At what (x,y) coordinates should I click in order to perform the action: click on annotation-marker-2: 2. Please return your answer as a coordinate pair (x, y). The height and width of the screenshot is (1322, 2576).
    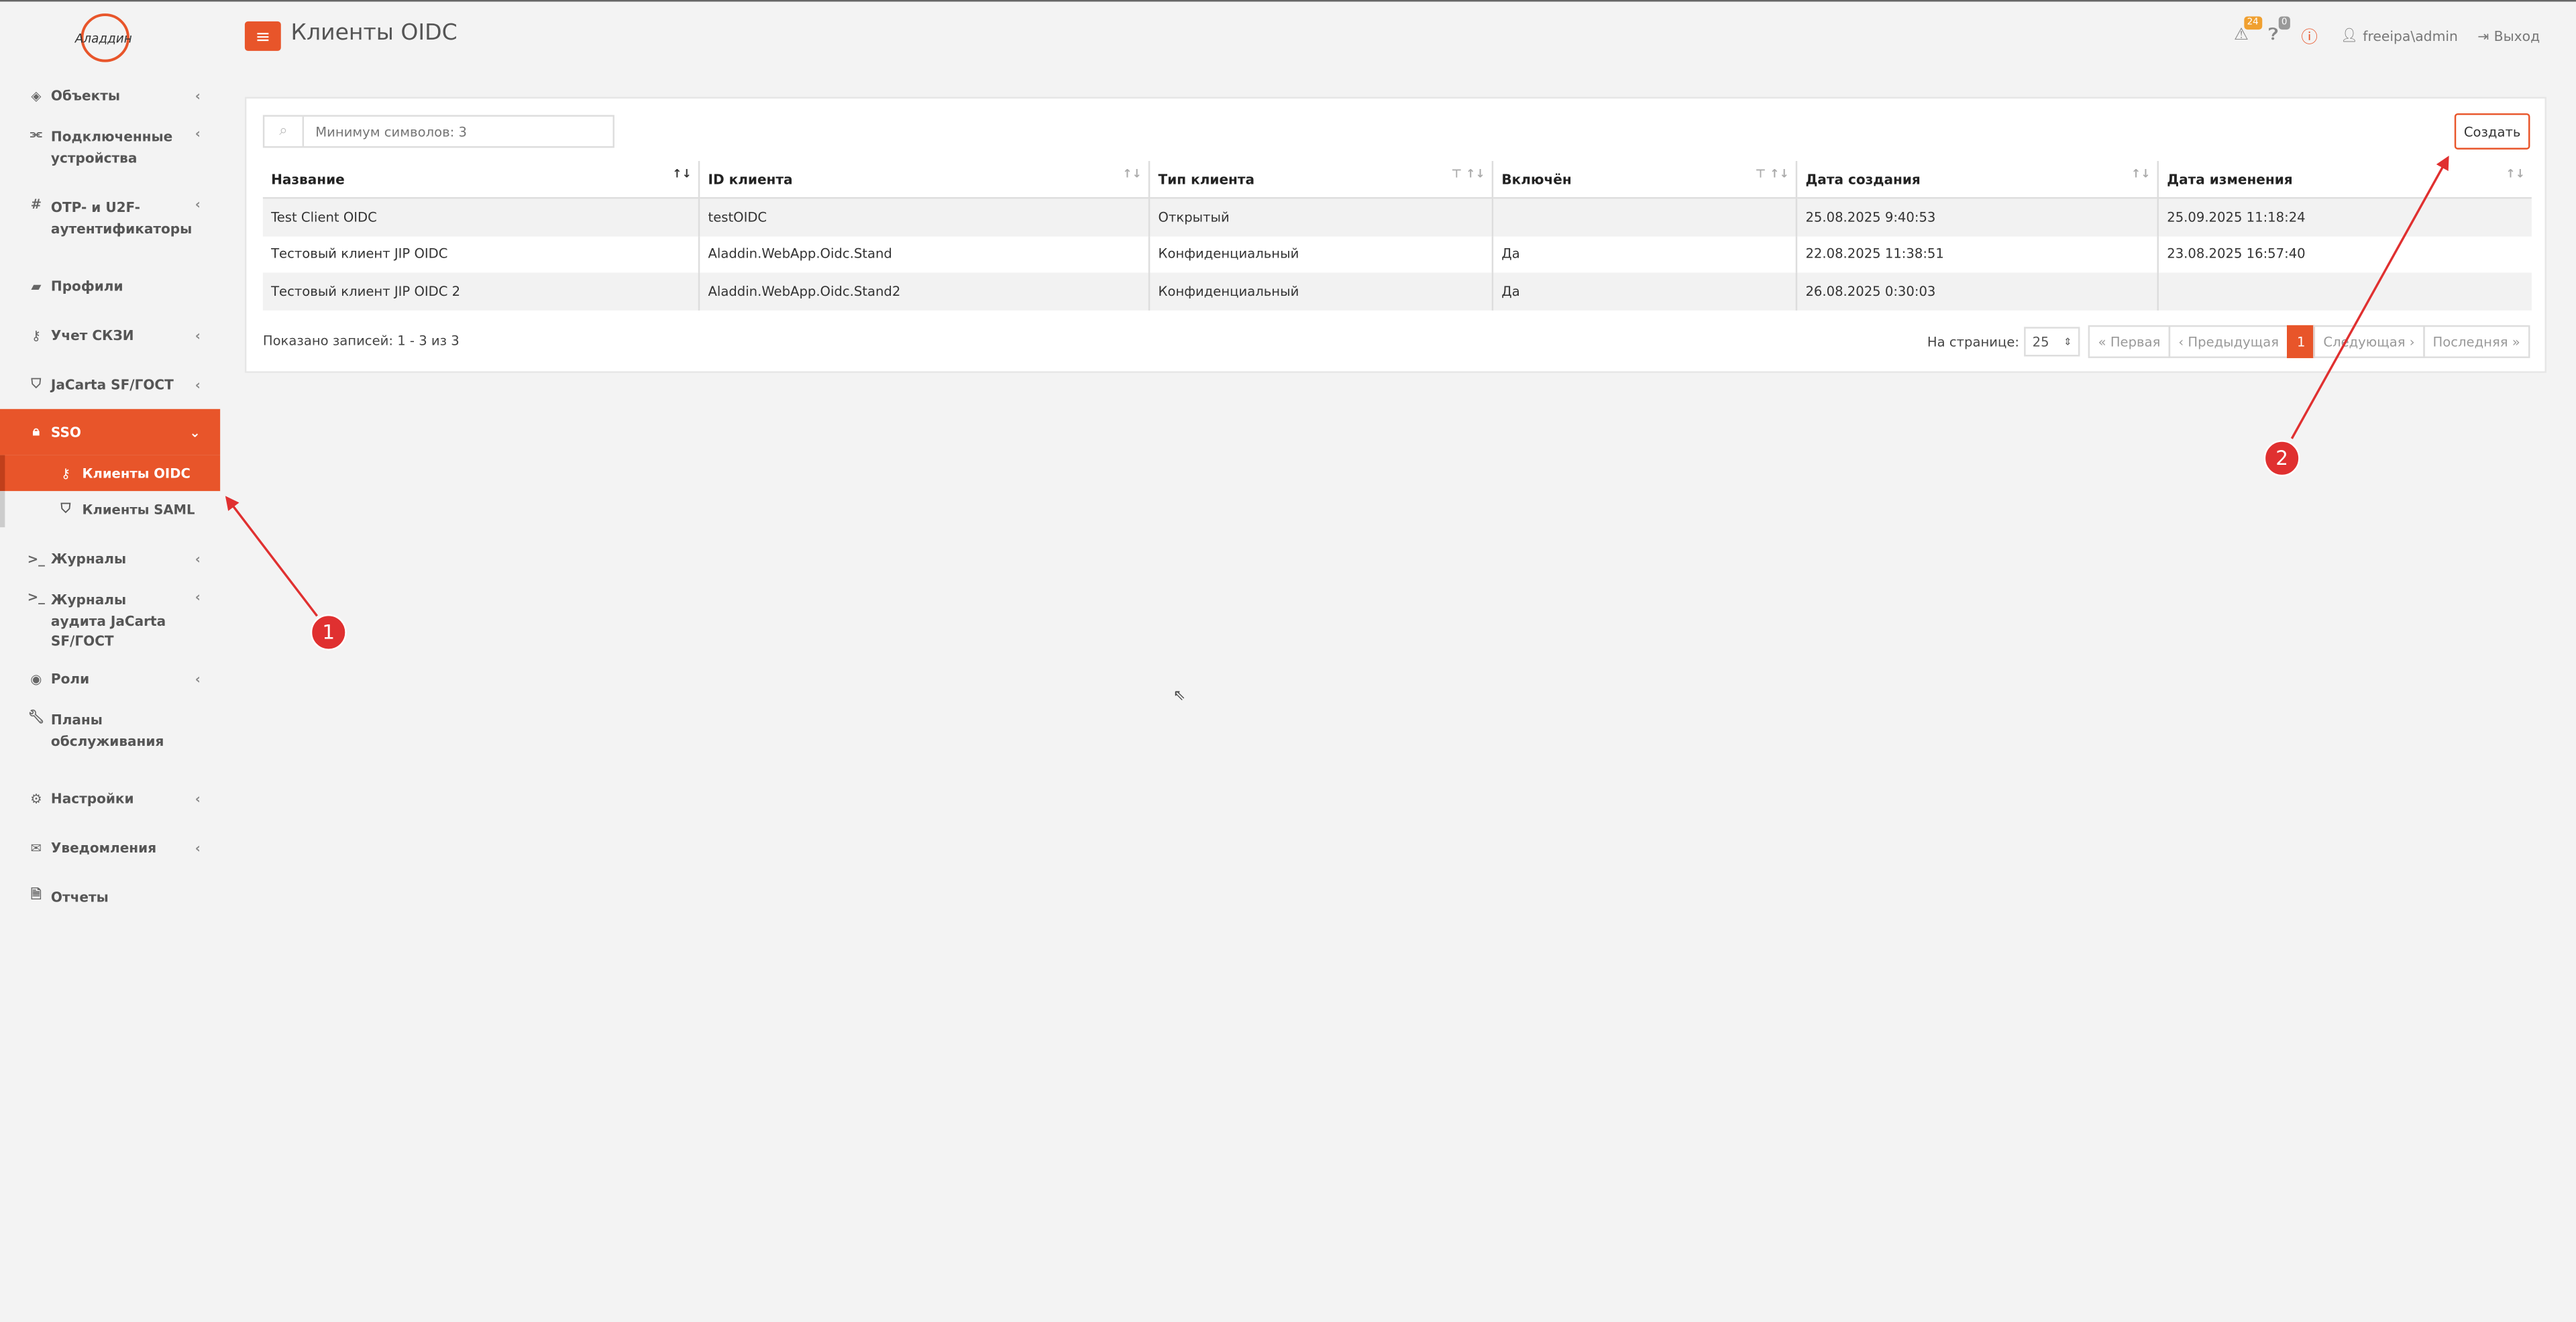
    Looking at the image, I should click on (2281, 458).